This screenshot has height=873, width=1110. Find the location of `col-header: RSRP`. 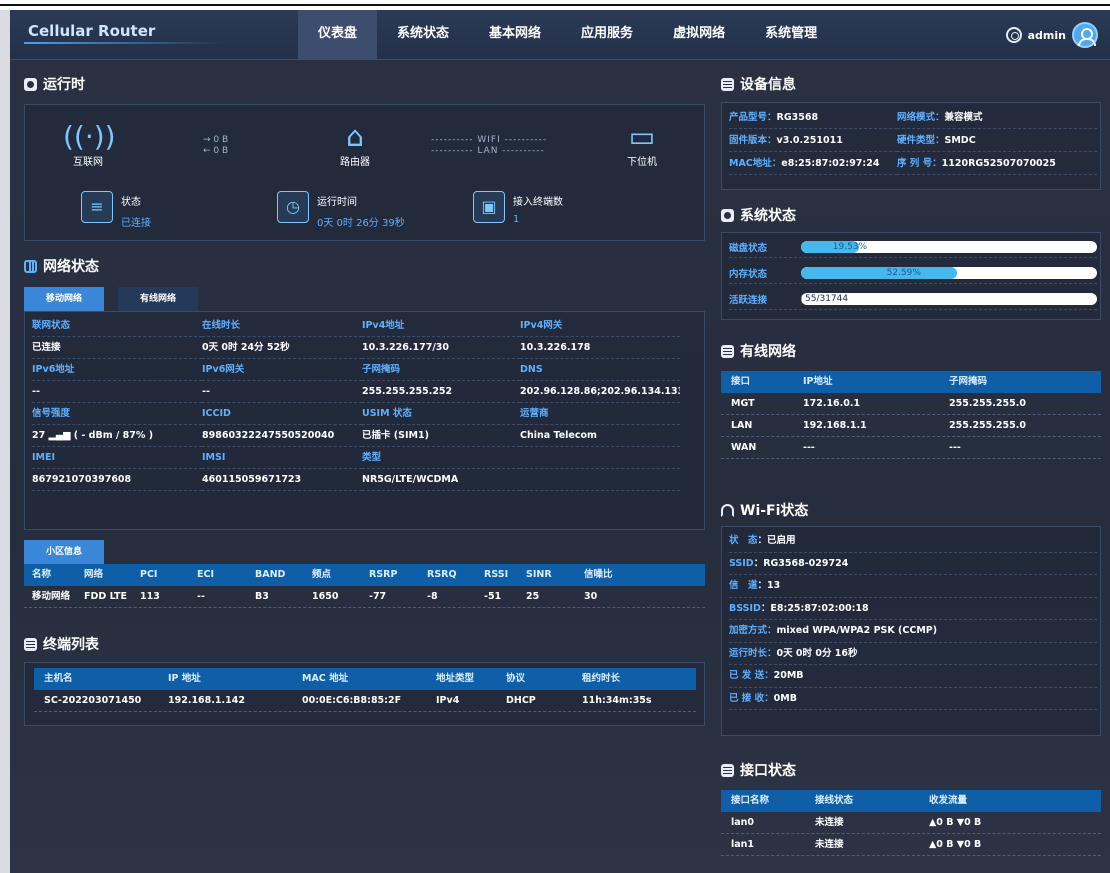

col-header: RSRP is located at coordinates (383, 574).